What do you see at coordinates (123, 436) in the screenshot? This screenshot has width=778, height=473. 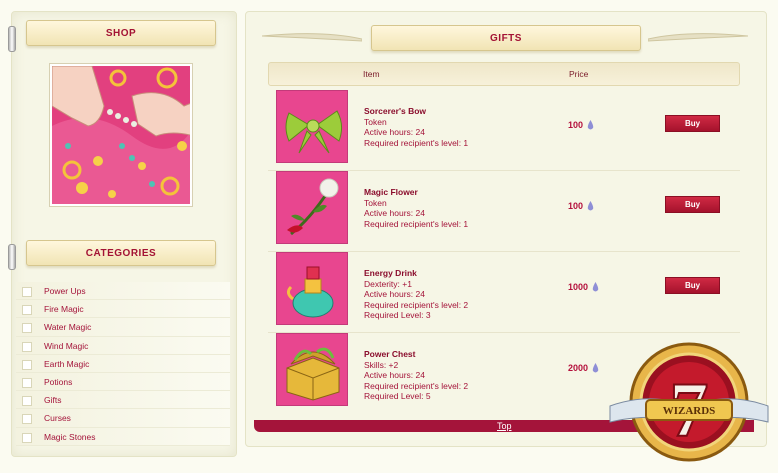 I see `category-magic-stones: Magic Stones` at bounding box center [123, 436].